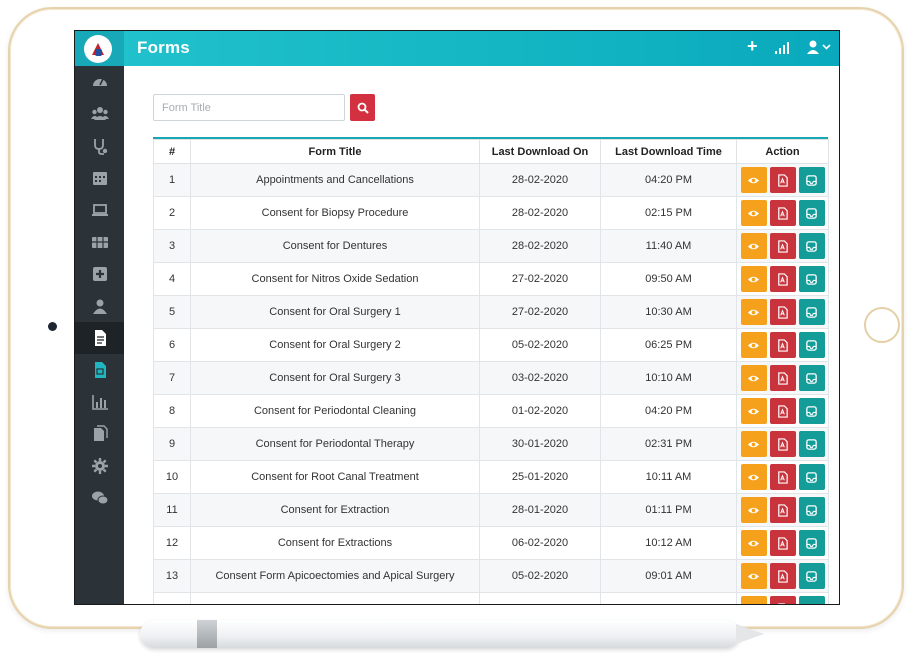  I want to click on document-edit-icon, so click(100, 370).